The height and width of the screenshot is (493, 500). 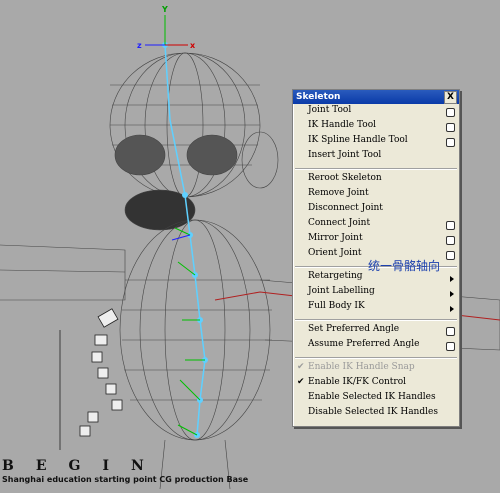 I want to click on menu-item-disconnect-joint: Disconnect Joint, so click(x=376, y=210).